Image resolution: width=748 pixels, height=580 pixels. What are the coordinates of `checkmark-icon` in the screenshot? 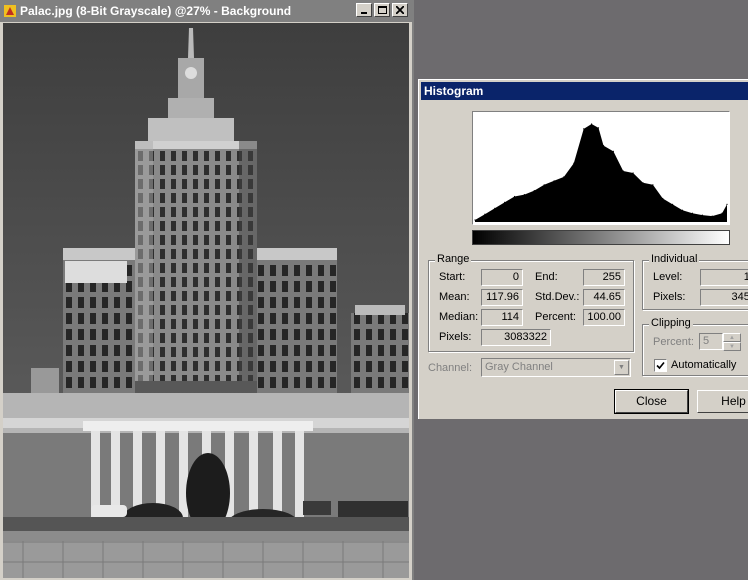 It's located at (660, 365).